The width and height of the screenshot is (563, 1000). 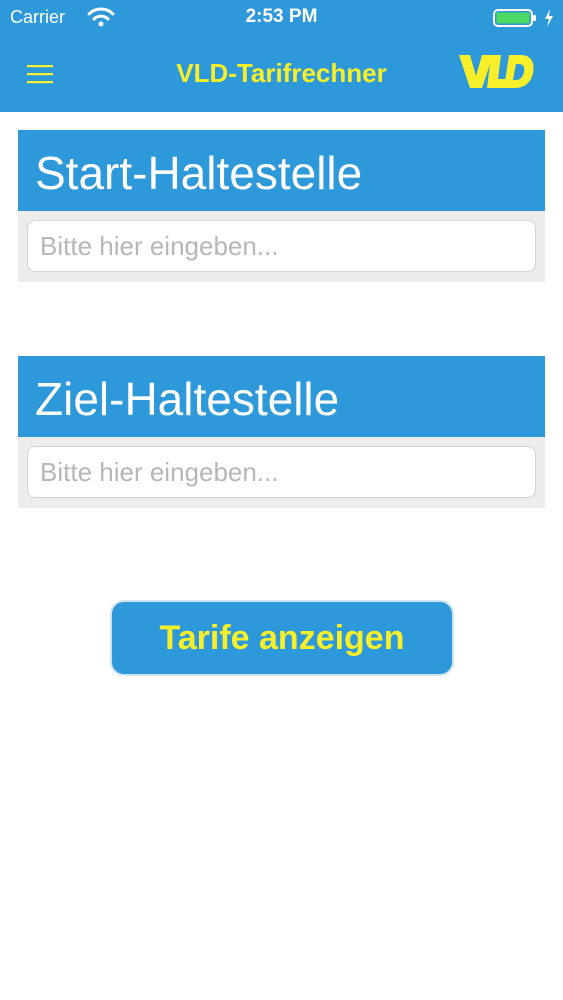 I want to click on start-stop-input, so click(x=281, y=246).